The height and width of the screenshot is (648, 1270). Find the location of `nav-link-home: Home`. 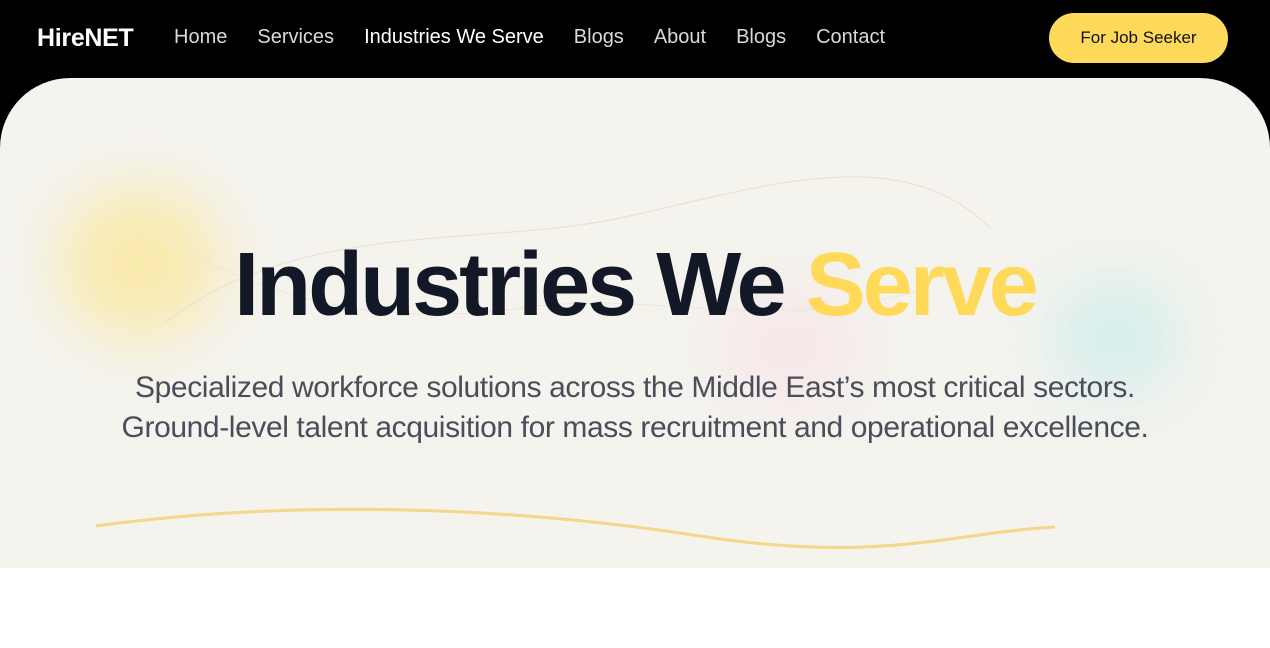

nav-link-home: Home is located at coordinates (200, 37).